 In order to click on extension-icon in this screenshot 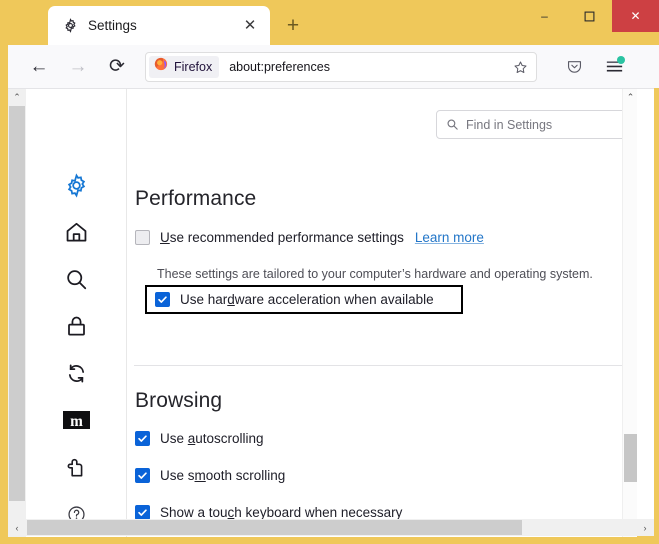, I will do `click(76, 470)`.